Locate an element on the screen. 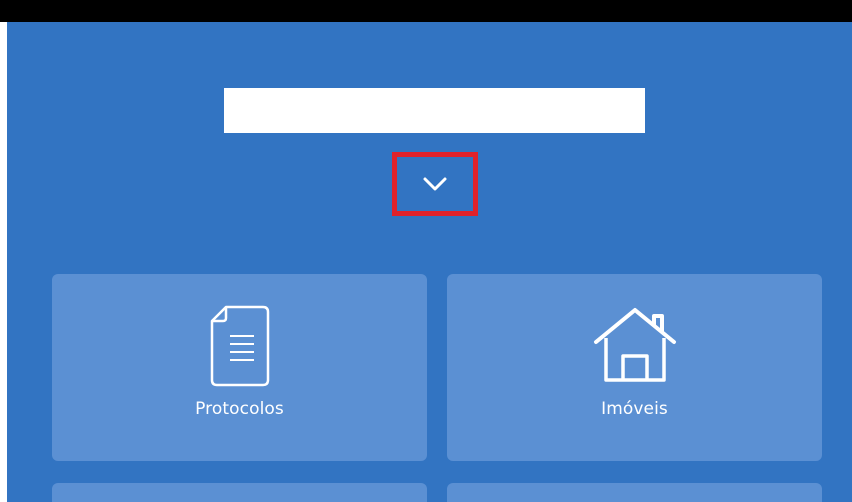  document-icon is located at coordinates (239, 346).